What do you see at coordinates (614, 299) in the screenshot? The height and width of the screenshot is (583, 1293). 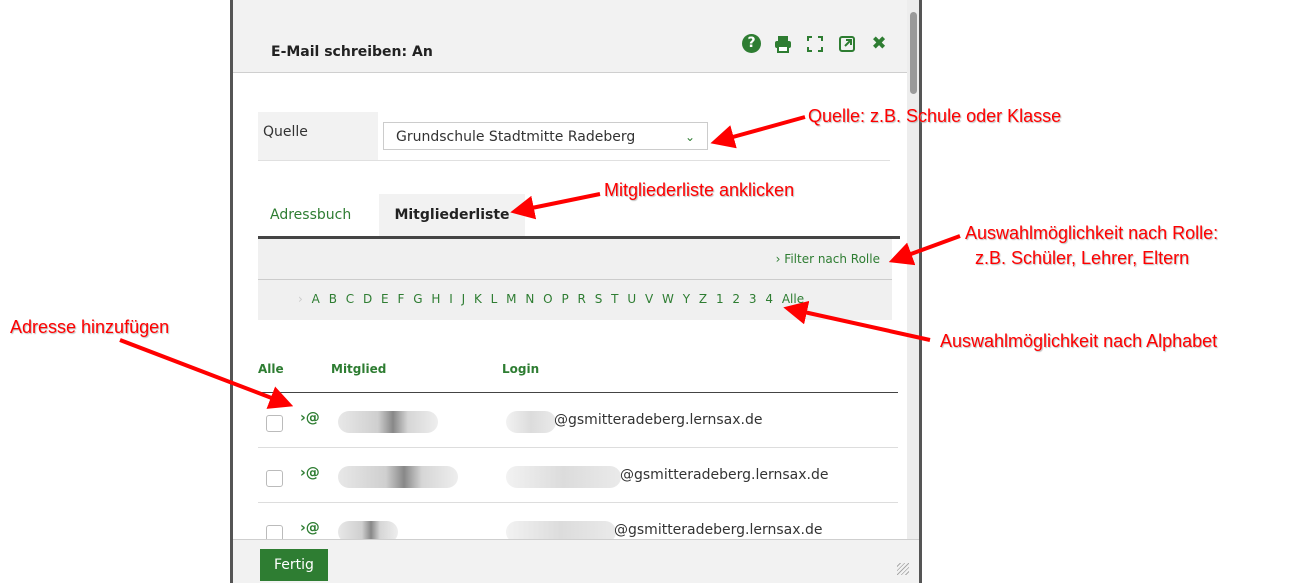 I see `alpha-letter: T` at bounding box center [614, 299].